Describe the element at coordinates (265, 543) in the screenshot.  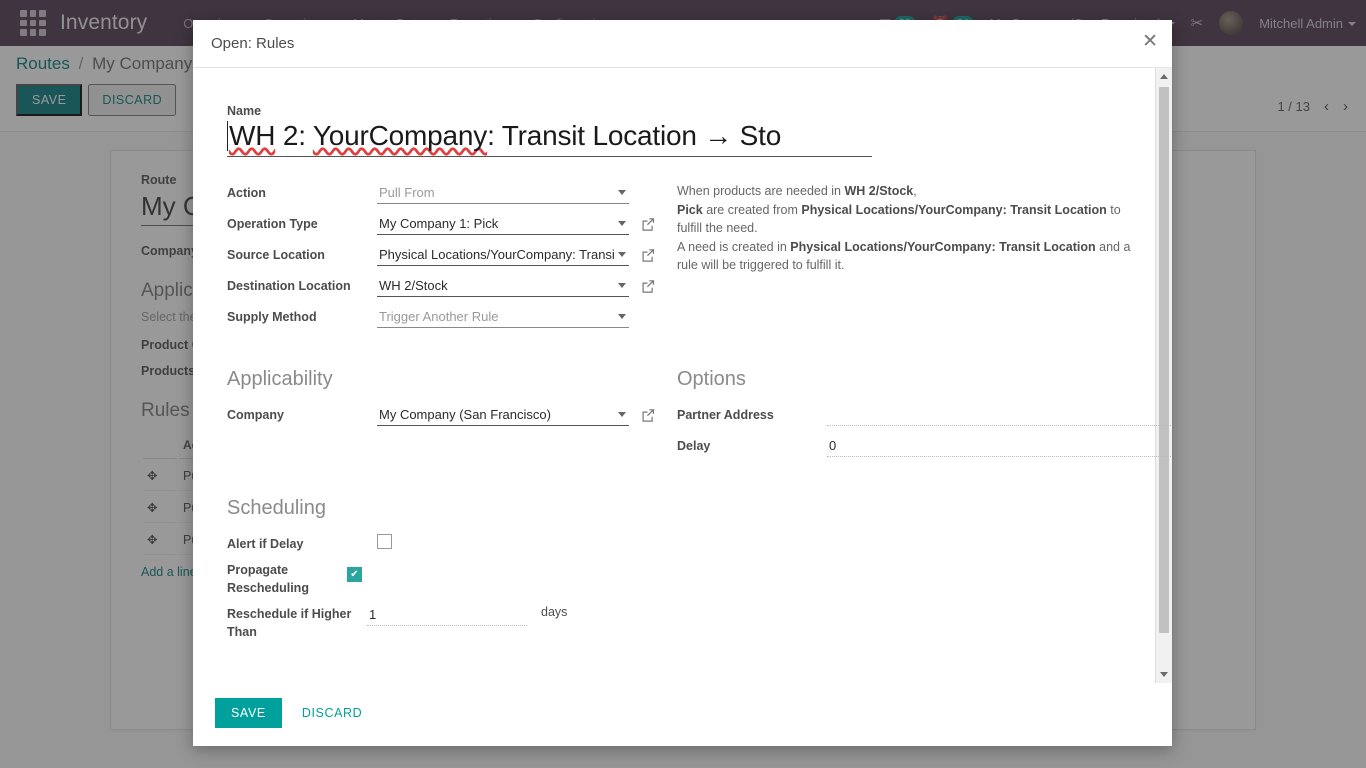
I see `alert-if-delay-label: Alert if Delay` at that location.